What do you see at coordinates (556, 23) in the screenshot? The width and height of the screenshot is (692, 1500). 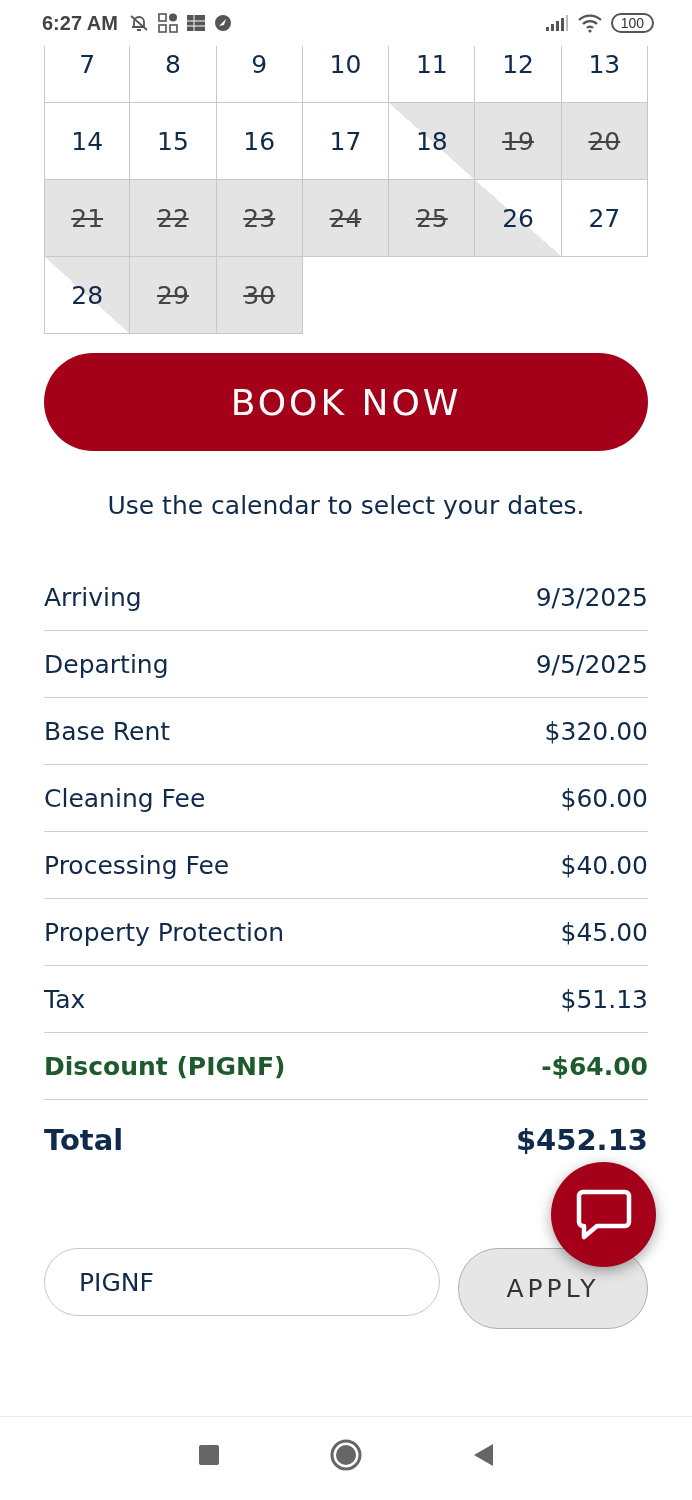 I see `signal-icon` at bounding box center [556, 23].